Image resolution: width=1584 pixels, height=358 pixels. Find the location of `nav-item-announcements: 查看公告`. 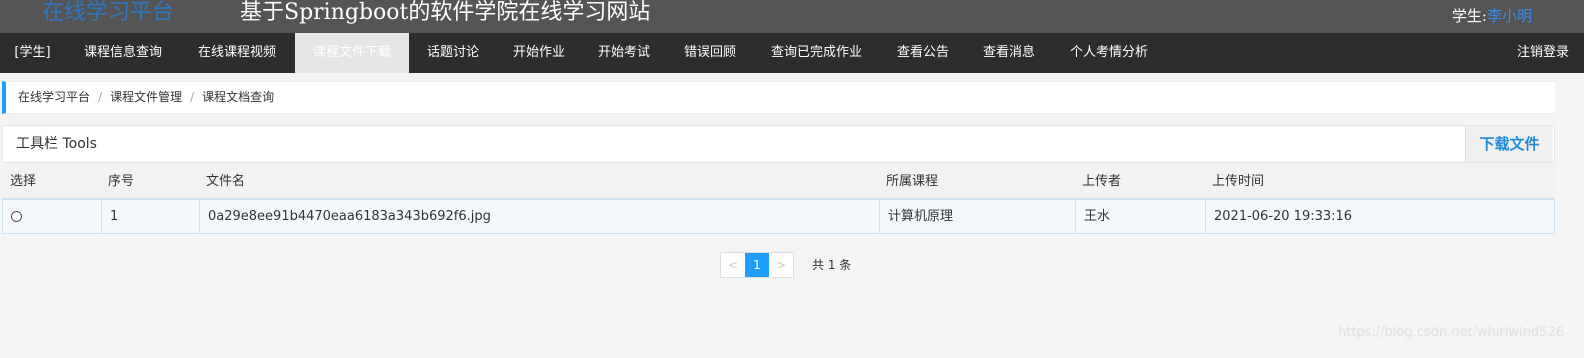

nav-item-announcements: 查看公告 is located at coordinates (923, 53).